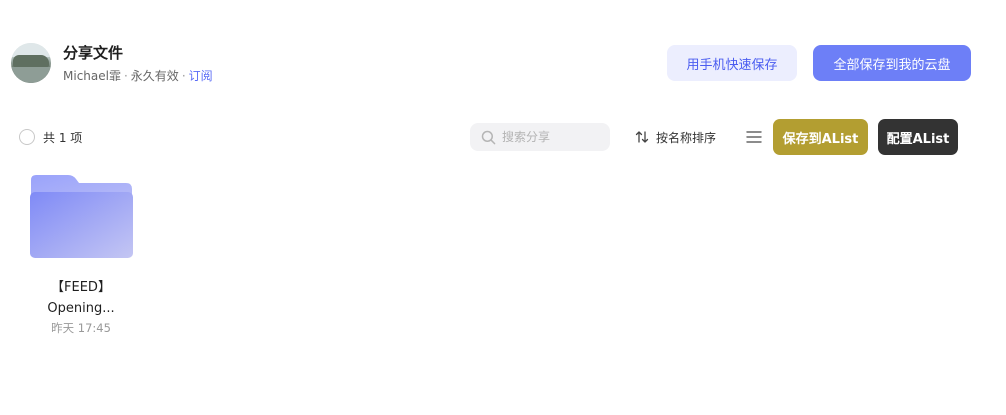 This screenshot has width=1006, height=415. I want to click on owner-name: Michael霏, so click(92, 76).